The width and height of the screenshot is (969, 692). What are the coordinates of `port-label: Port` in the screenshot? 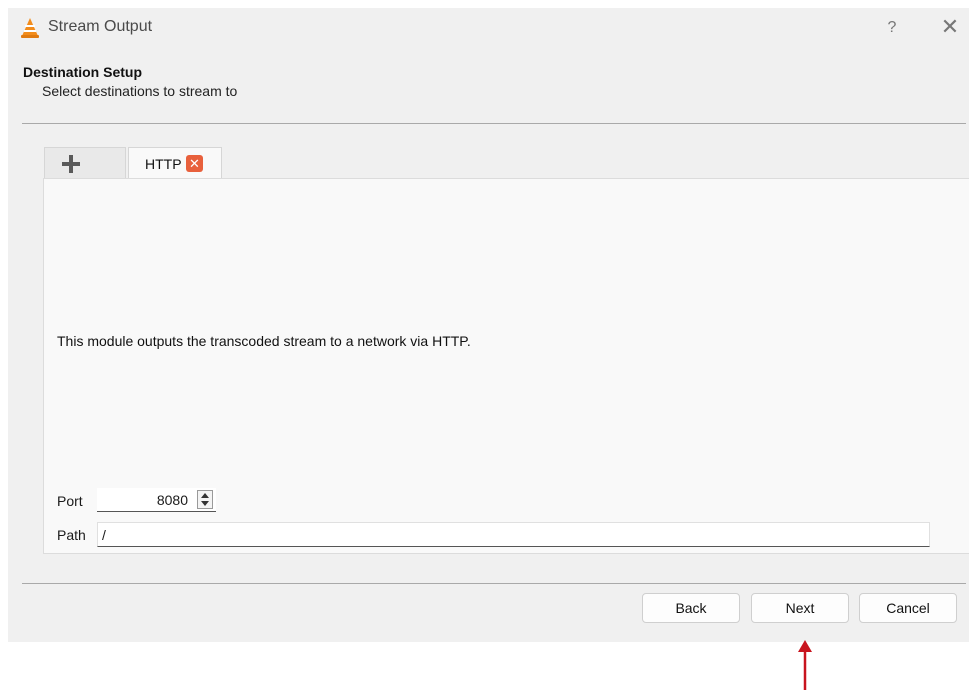 It's located at (70, 501).